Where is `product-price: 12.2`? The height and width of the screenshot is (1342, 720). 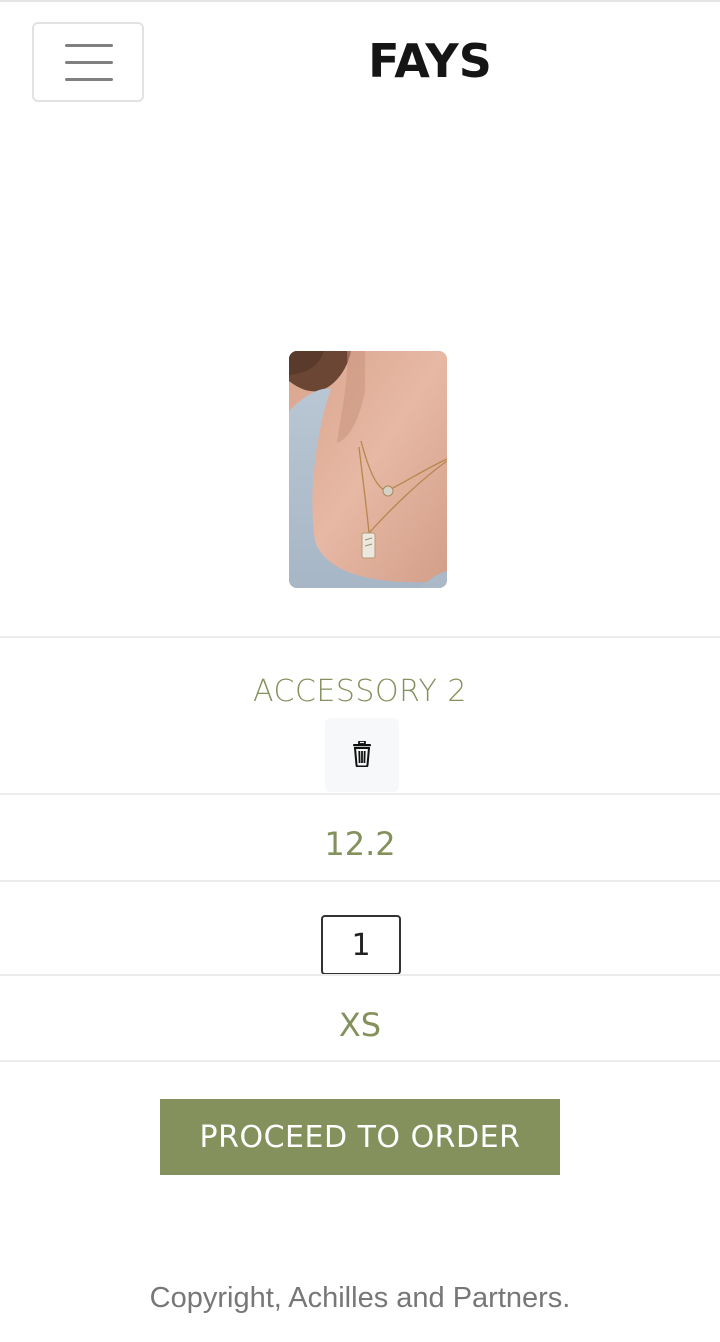 product-price: 12.2 is located at coordinates (360, 844).